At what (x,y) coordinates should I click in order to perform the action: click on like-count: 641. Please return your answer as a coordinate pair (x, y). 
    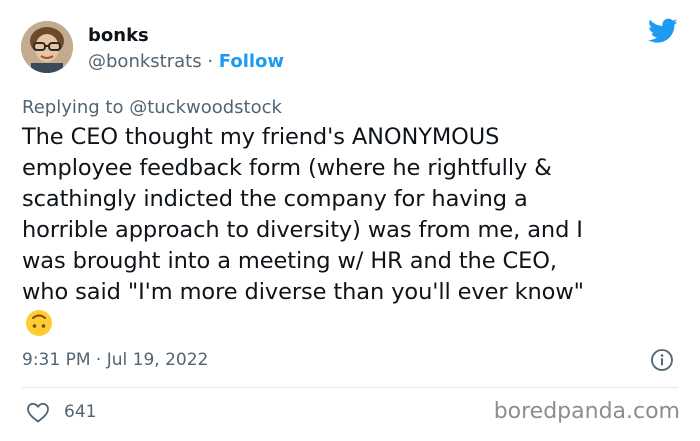
    Looking at the image, I should click on (80, 412).